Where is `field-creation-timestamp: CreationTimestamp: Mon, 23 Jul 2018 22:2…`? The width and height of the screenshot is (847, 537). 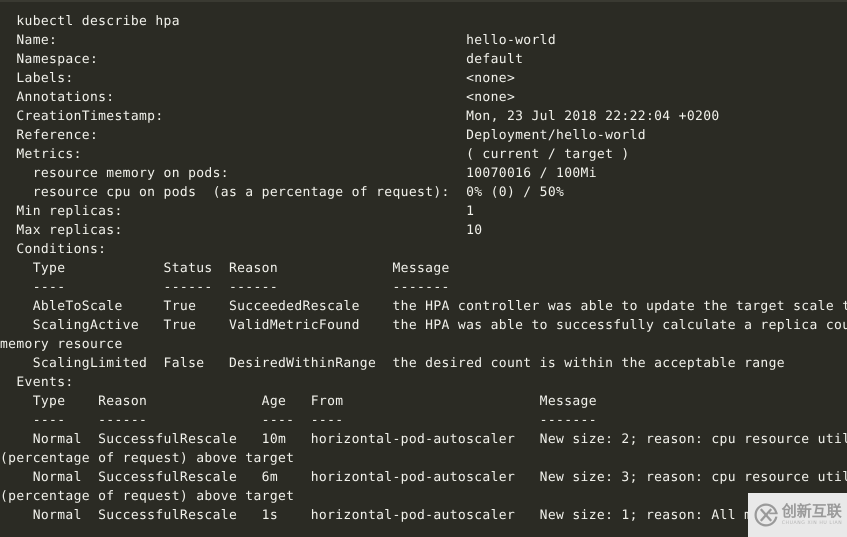
field-creation-timestamp: CreationTimestamp: Mon, 23 Jul 2018 22:2… is located at coordinates (360, 116).